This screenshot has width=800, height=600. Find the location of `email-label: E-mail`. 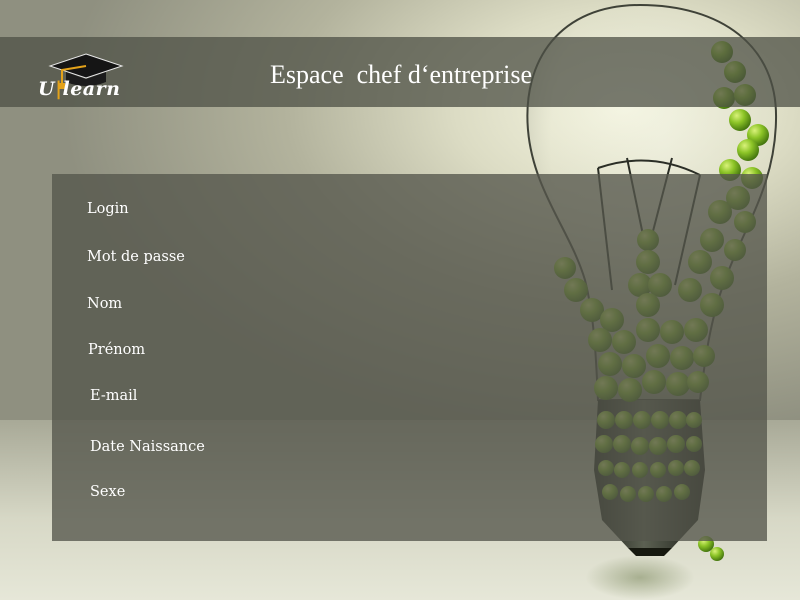

email-label: E-mail is located at coordinates (114, 396).